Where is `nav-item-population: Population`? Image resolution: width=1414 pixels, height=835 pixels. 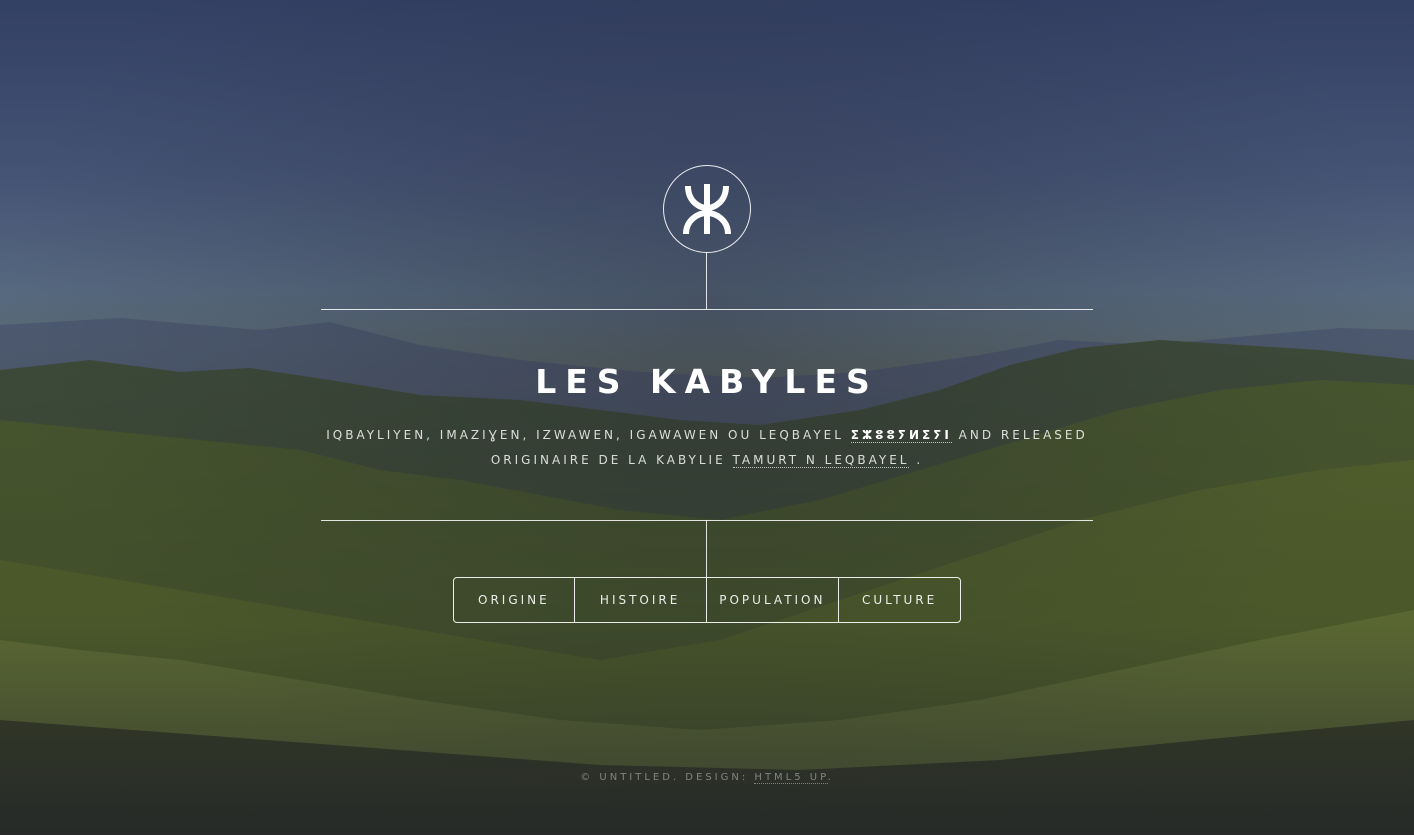 nav-item-population: Population is located at coordinates (772, 600).